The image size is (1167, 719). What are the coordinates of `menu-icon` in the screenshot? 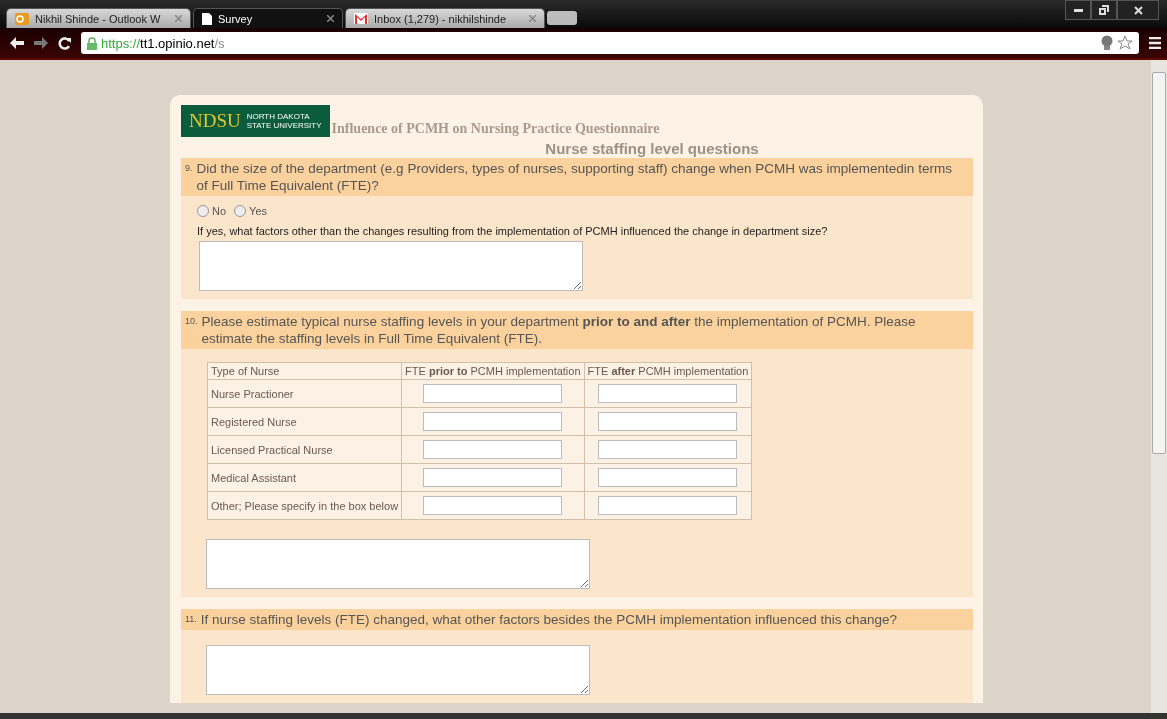 It's located at (1155, 43).